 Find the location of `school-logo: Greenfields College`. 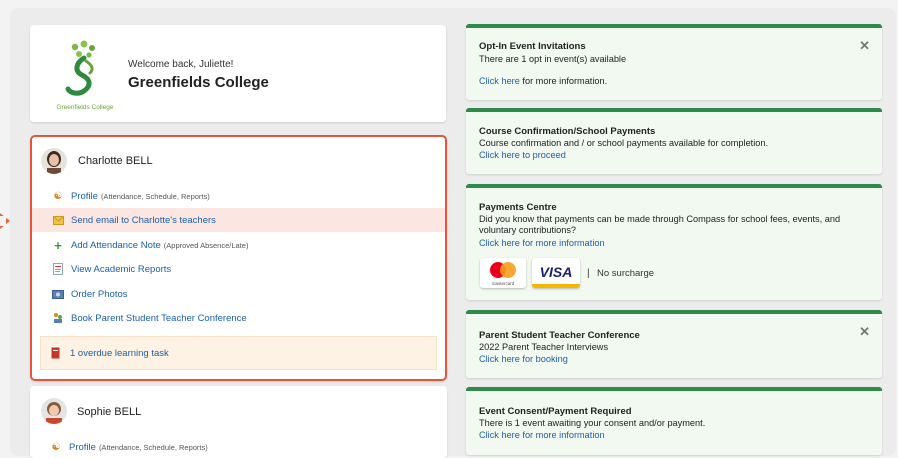

school-logo: Greenfields College is located at coordinates (85, 75).